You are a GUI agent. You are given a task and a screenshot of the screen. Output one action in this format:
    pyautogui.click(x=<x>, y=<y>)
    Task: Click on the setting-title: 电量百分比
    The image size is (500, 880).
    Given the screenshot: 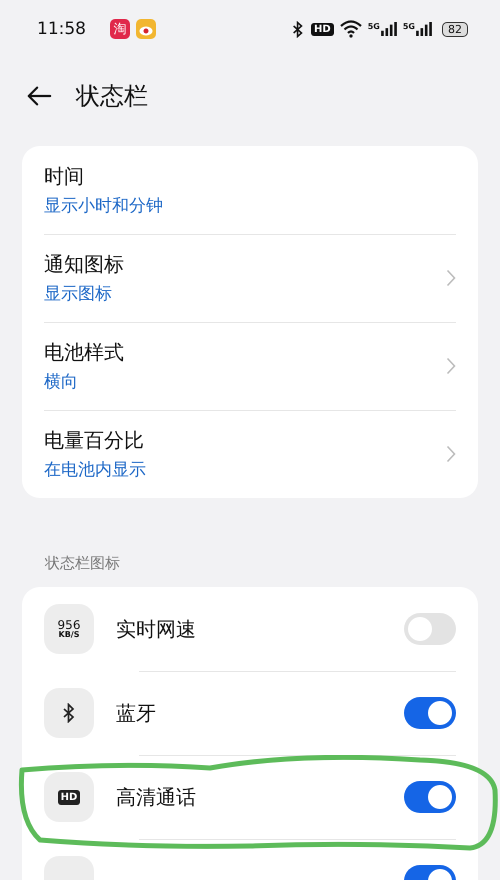 What is the action you would take?
    pyautogui.click(x=94, y=440)
    